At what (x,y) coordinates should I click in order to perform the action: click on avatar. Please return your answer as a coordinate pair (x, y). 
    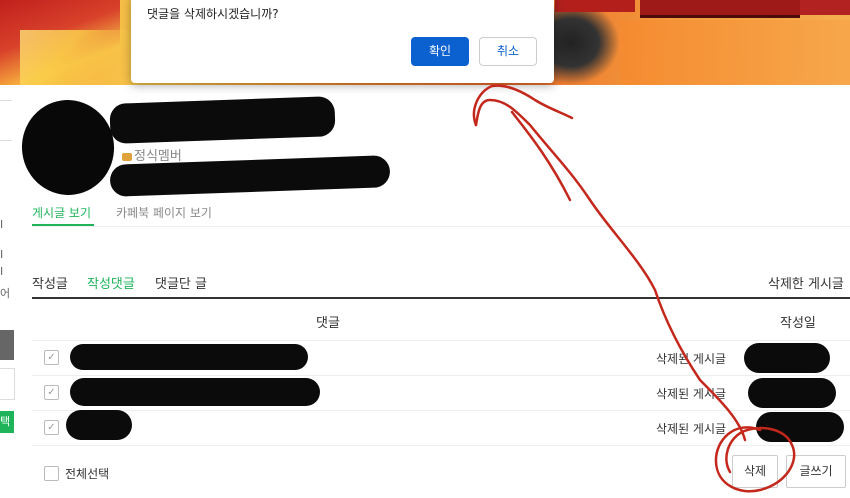
    Looking at the image, I should click on (68, 147).